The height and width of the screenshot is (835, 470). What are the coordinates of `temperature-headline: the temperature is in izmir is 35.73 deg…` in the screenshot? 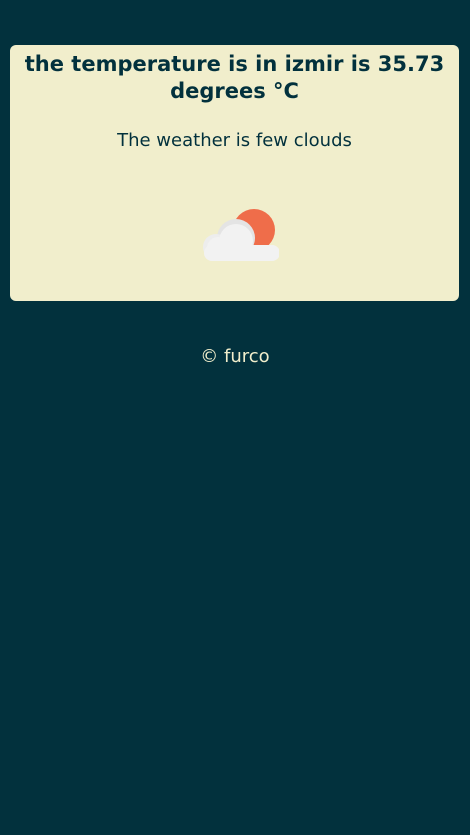 It's located at (234, 77).